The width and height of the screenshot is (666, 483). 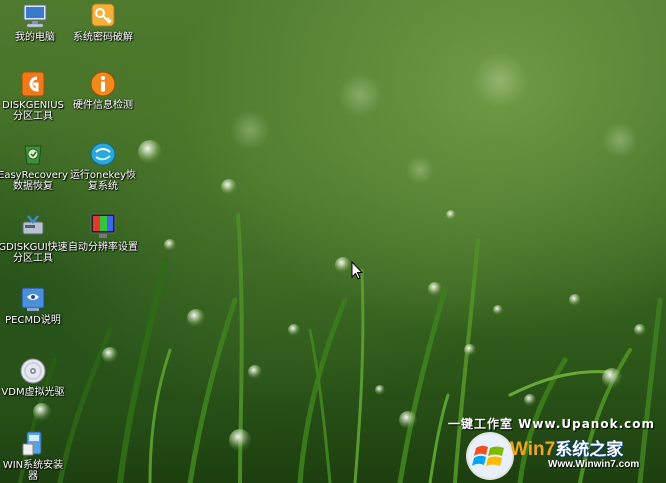 What do you see at coordinates (33, 299) in the screenshot?
I see `pecmd-icon` at bounding box center [33, 299].